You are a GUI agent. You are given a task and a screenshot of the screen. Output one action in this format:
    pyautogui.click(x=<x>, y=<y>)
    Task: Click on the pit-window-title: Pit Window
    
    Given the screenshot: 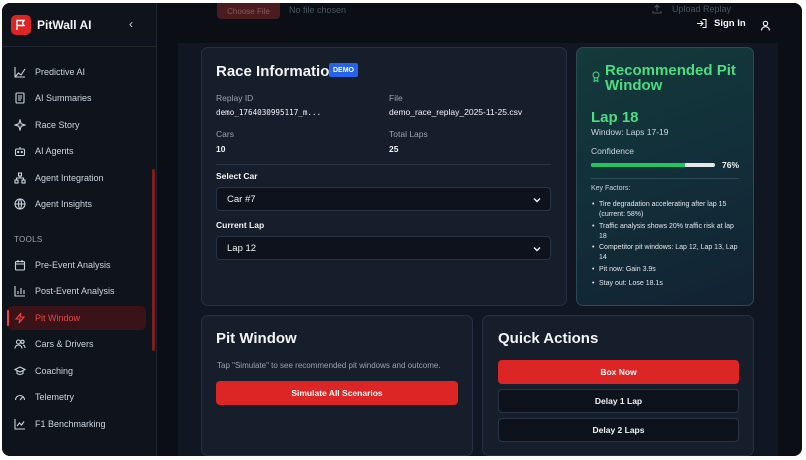 What is the action you would take?
    pyautogui.click(x=256, y=338)
    